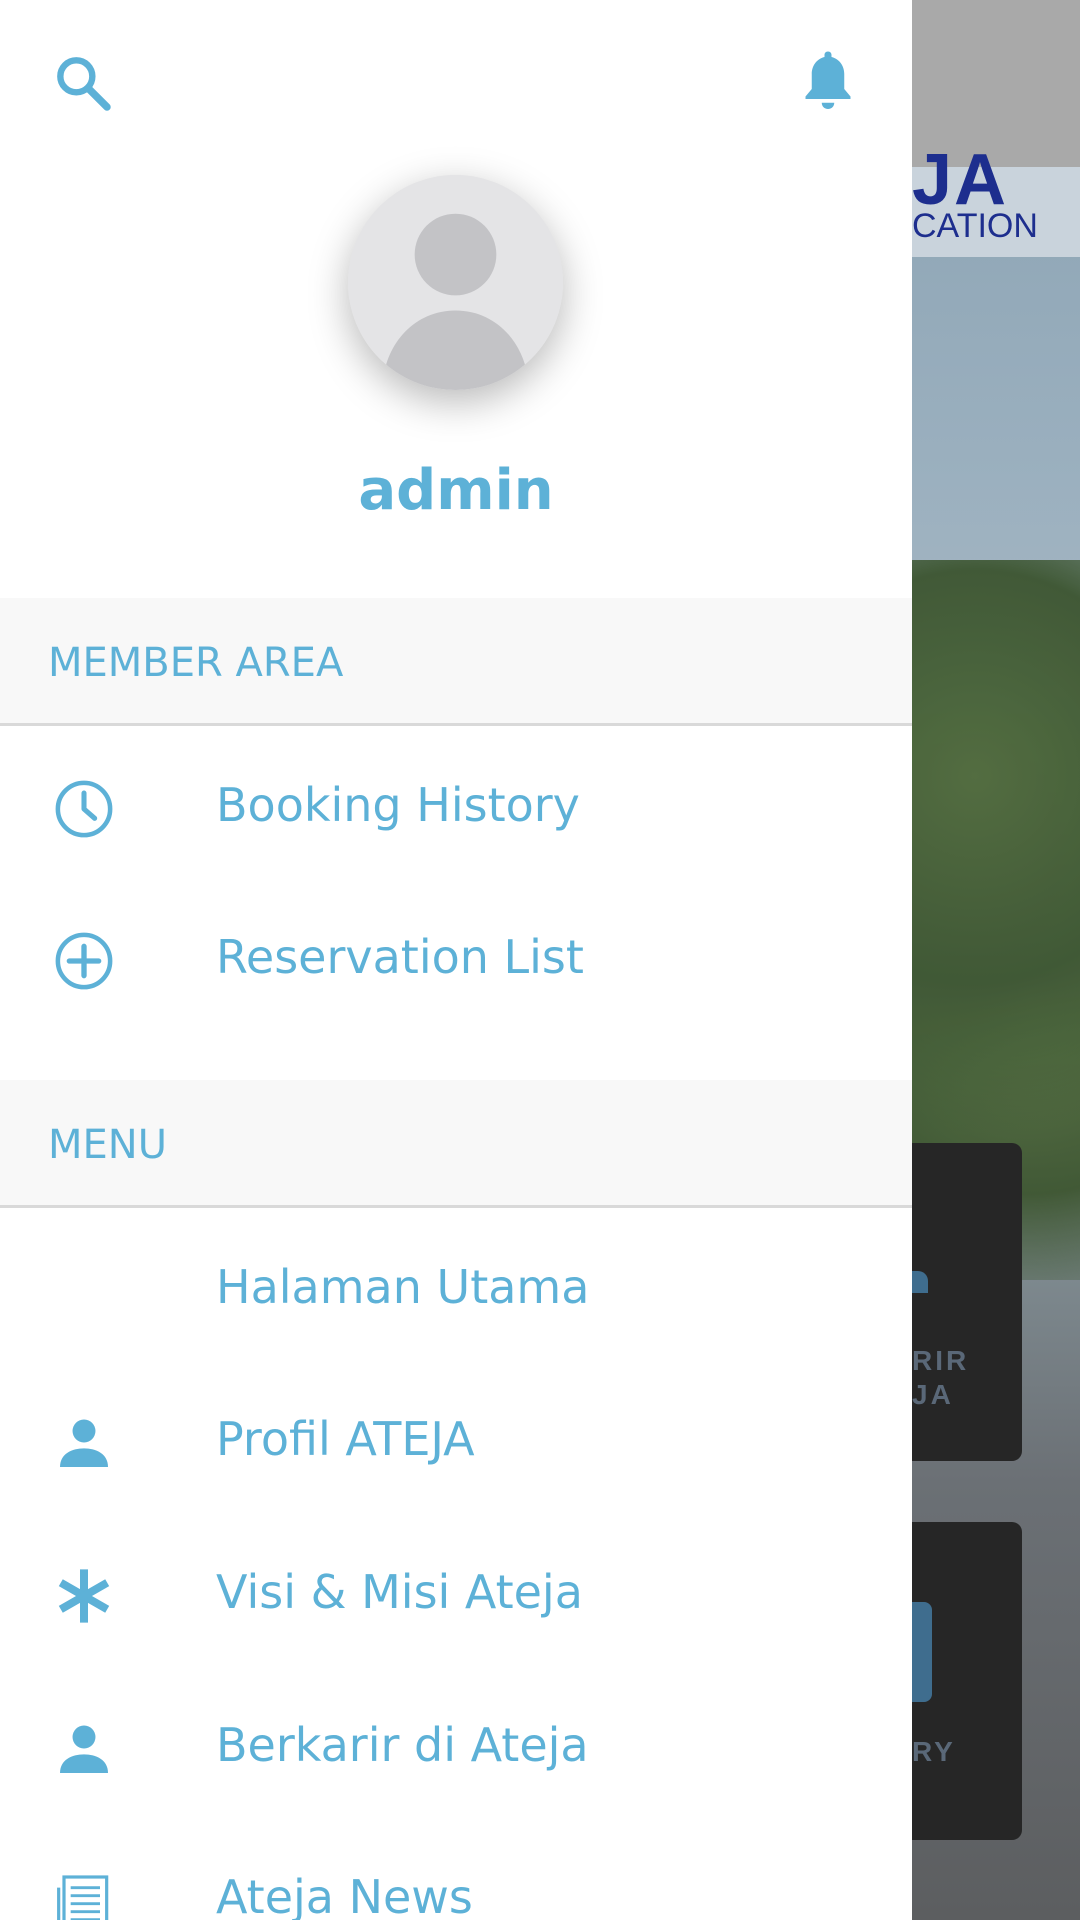 The height and width of the screenshot is (1920, 1080). I want to click on menu-item-profil-ateja: Profil ATEJA, so click(456, 1437).